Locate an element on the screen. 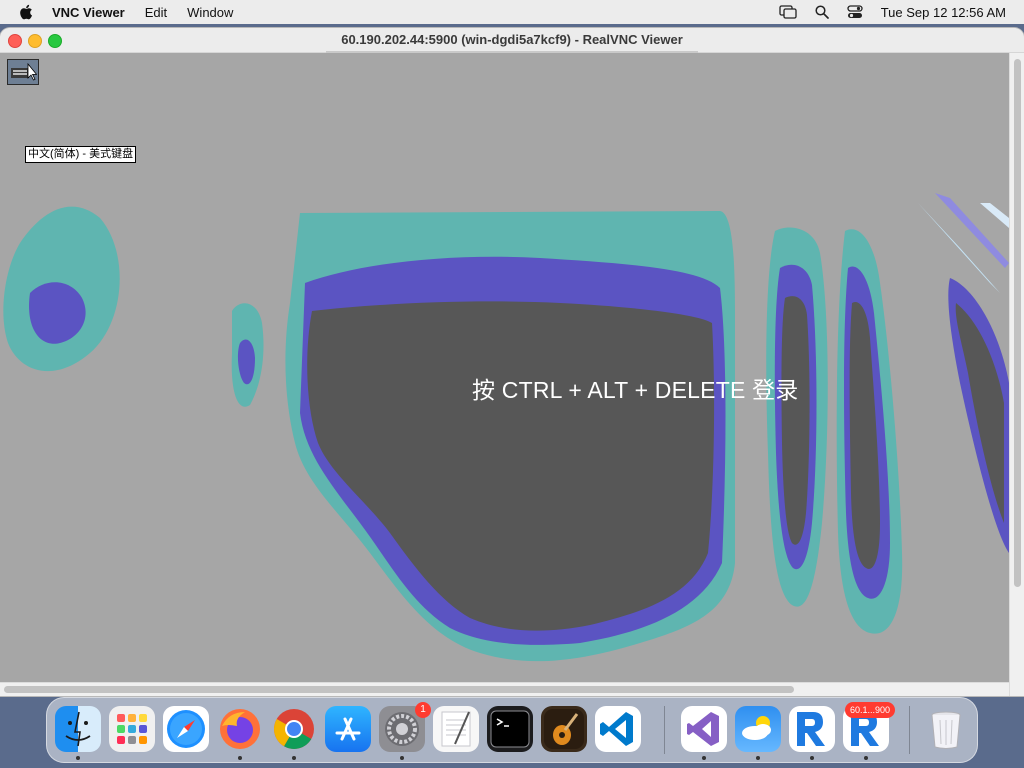 The width and height of the screenshot is (1024, 768). dock-terminal is located at coordinates (510, 729).